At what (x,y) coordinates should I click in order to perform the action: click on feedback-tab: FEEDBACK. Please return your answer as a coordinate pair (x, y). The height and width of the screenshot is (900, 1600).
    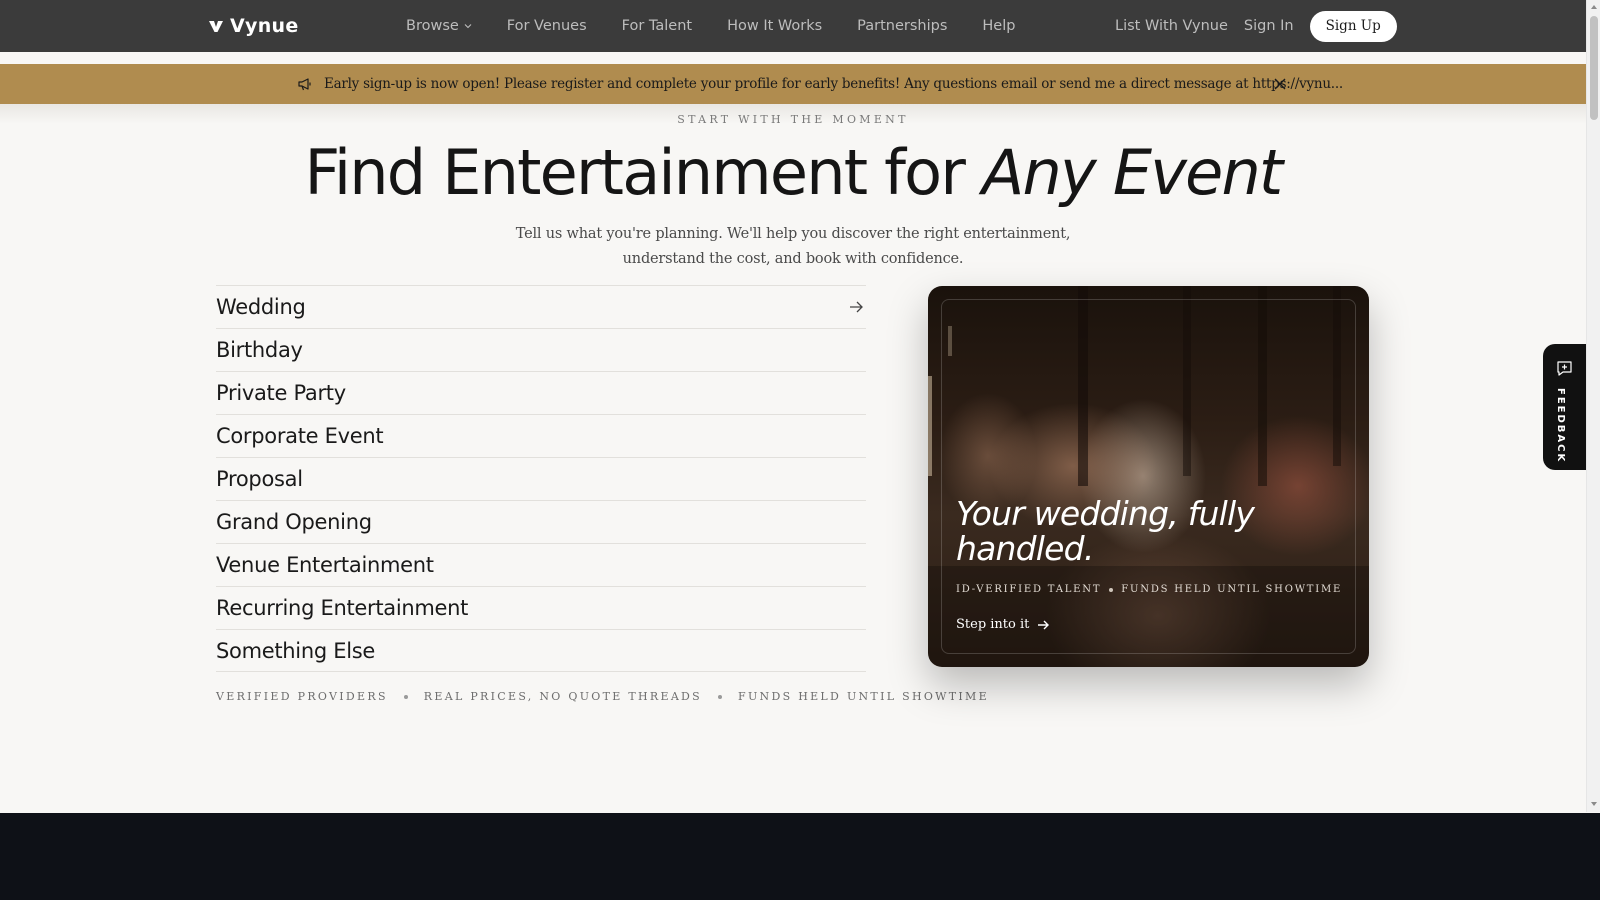
    Looking at the image, I should click on (1564, 407).